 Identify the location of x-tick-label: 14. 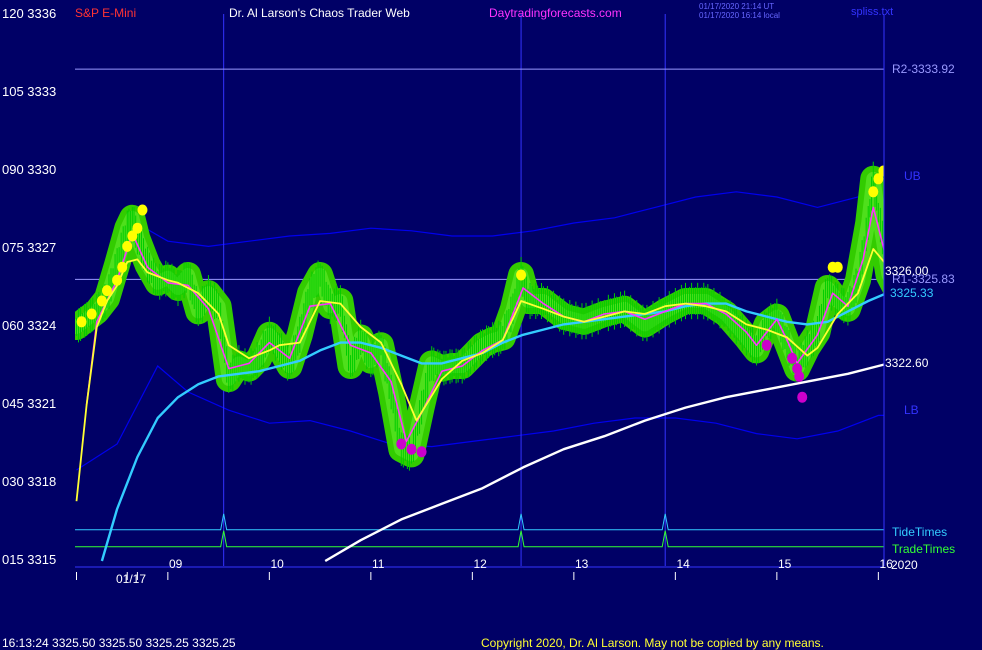
(683, 564).